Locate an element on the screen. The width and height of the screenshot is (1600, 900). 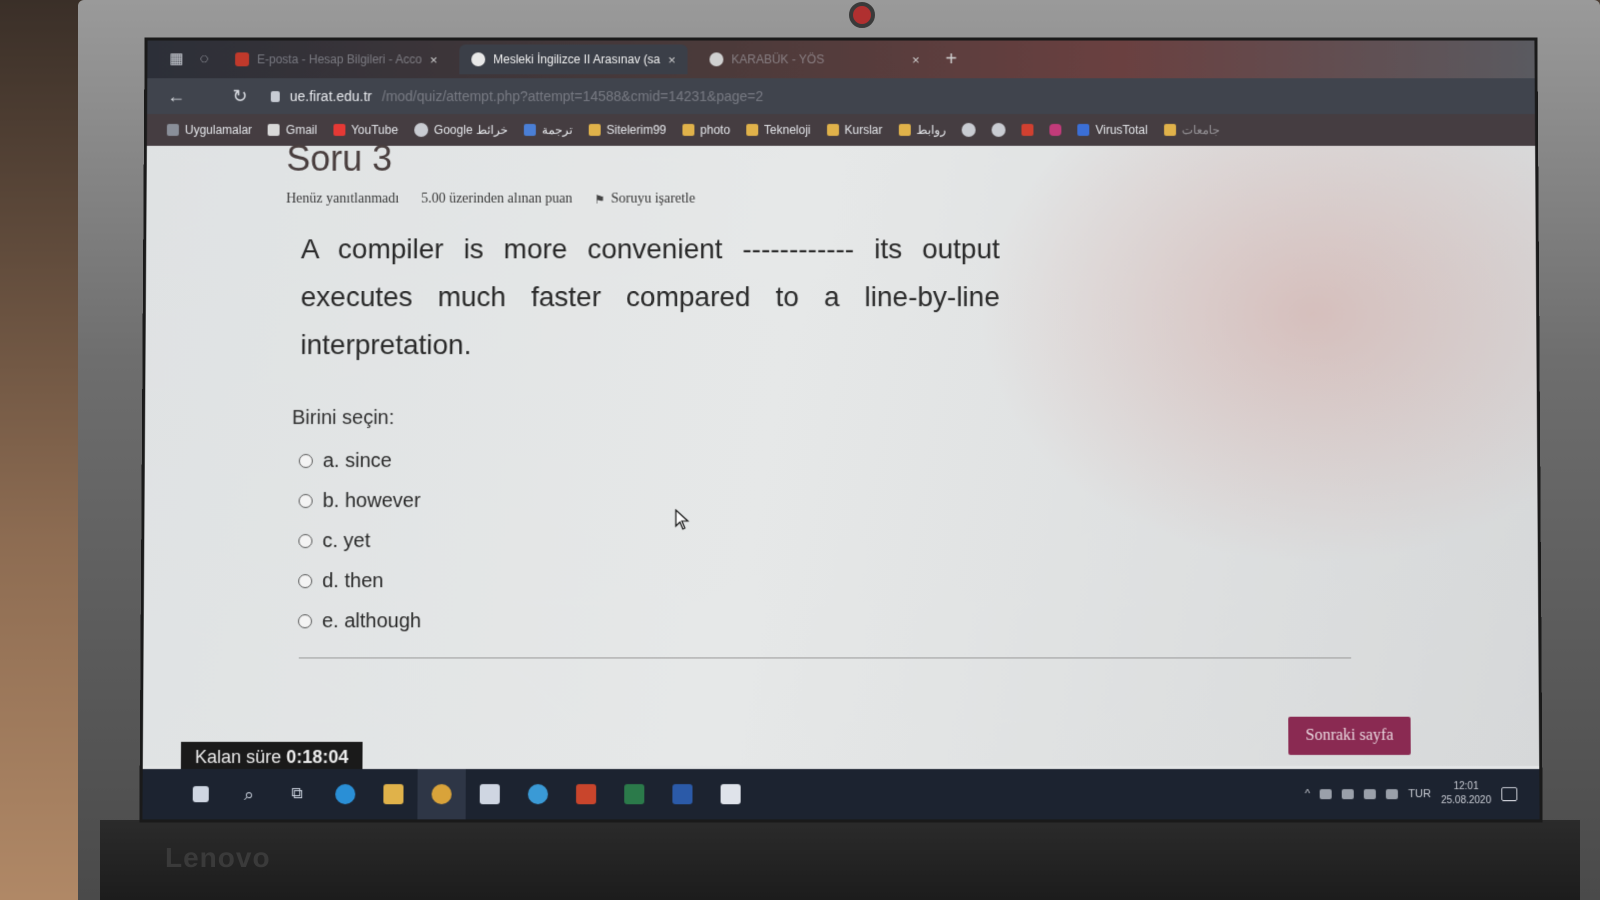
answer-label: c. yet is located at coordinates (346, 540).